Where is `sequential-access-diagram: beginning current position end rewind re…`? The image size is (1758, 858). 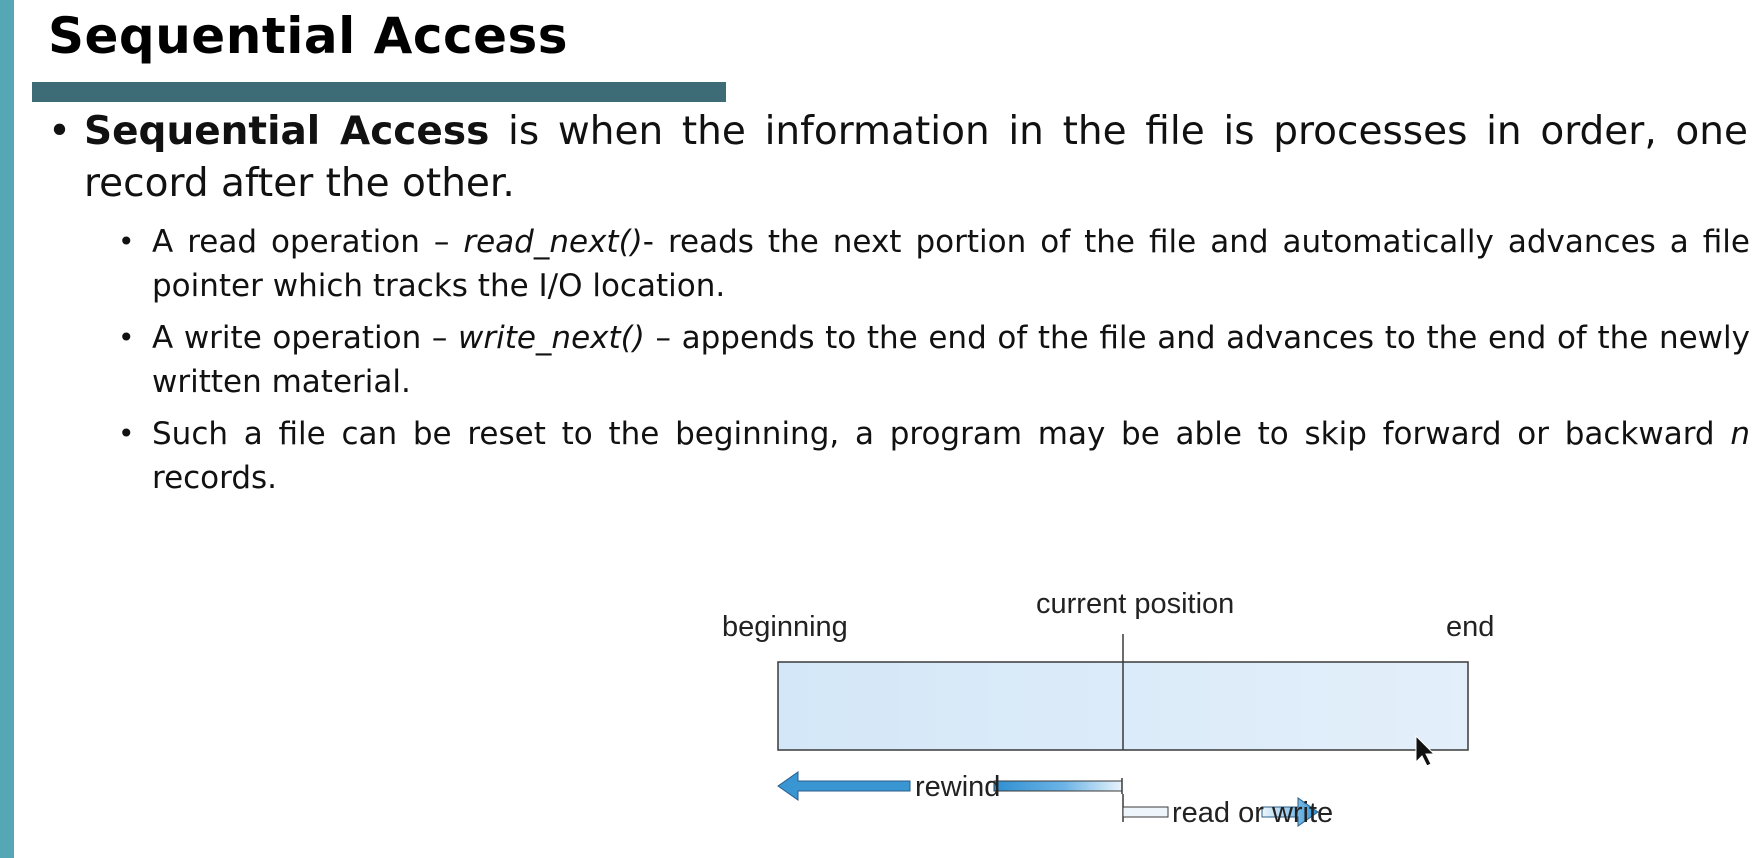 sequential-access-diagram: beginning current position end rewind re… is located at coordinates (1108, 708).